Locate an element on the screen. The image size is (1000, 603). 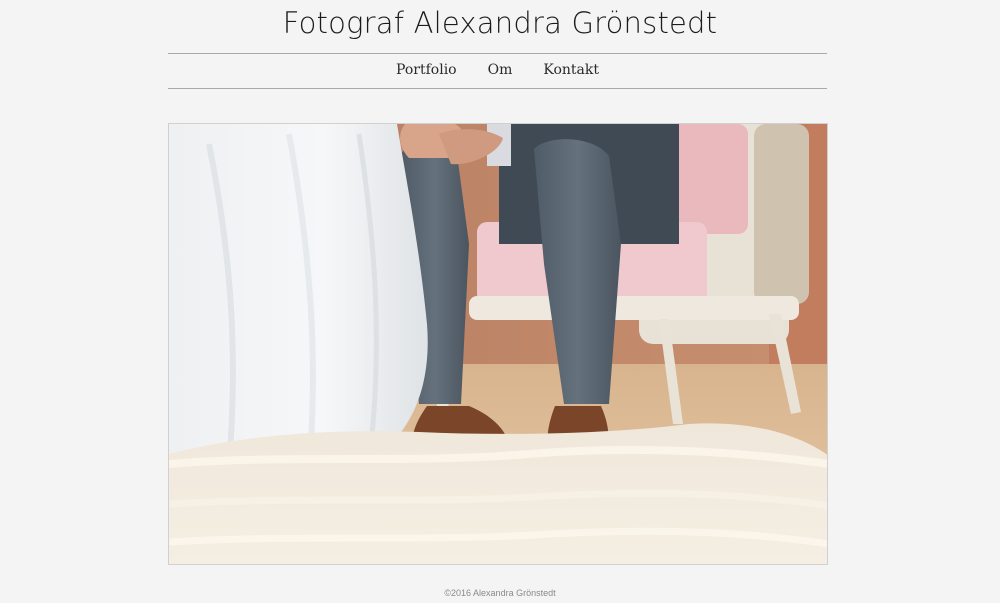
nav-item-om: Om is located at coordinates (500, 71).